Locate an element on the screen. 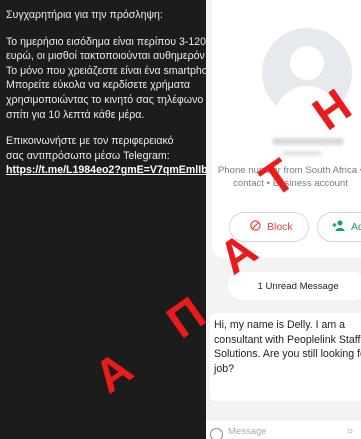 This screenshot has height=439, width=361. block-label: Block is located at coordinates (280, 227).